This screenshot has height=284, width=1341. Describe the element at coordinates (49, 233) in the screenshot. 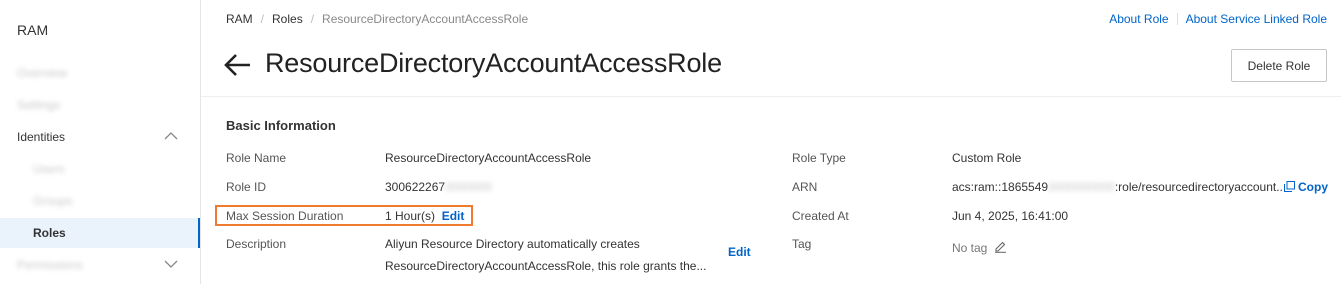

I see `sidebar-item-label: Roles` at that location.